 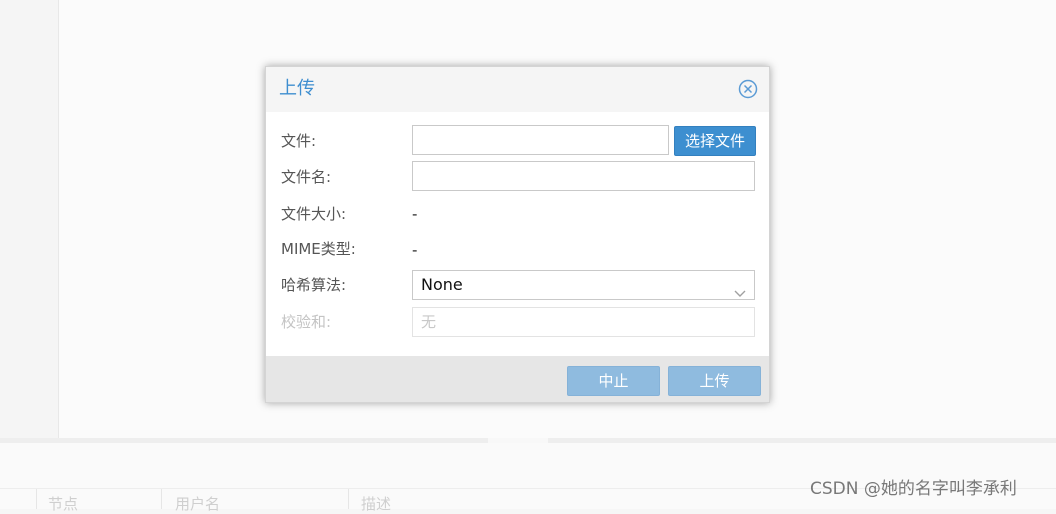 What do you see at coordinates (540, 140) in the screenshot?
I see `file-input` at bounding box center [540, 140].